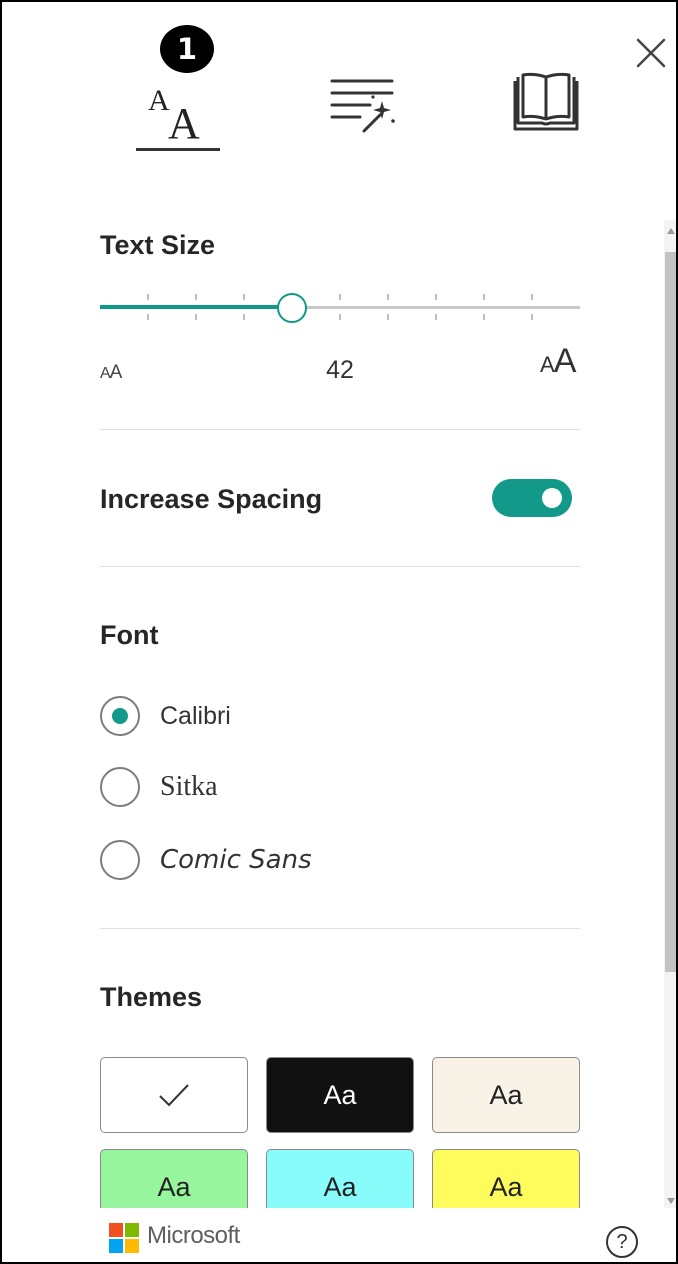  I want to click on tab-text-options: A A, so click(179, 111).